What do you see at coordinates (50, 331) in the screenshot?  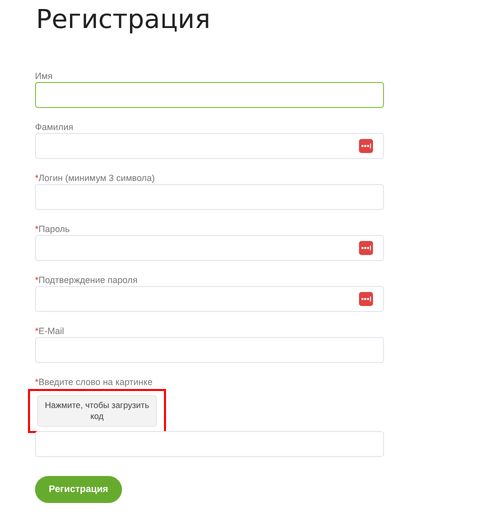 I see `field-label: *E-Mail` at bounding box center [50, 331].